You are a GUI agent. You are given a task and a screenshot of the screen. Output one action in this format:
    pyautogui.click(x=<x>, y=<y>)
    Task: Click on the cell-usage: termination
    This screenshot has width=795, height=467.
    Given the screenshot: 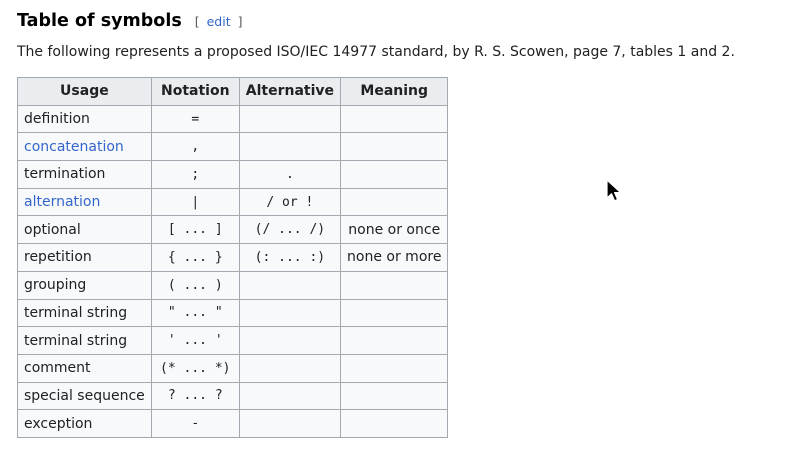 What is the action you would take?
    pyautogui.click(x=84, y=174)
    